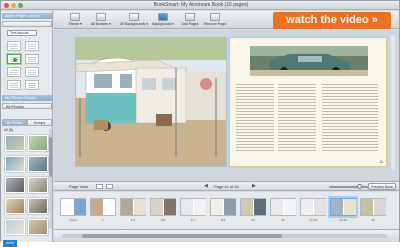 The height and width of the screenshot is (247, 400). What do you see at coordinates (109, 186) in the screenshot?
I see `spread-view-button` at bounding box center [109, 186].